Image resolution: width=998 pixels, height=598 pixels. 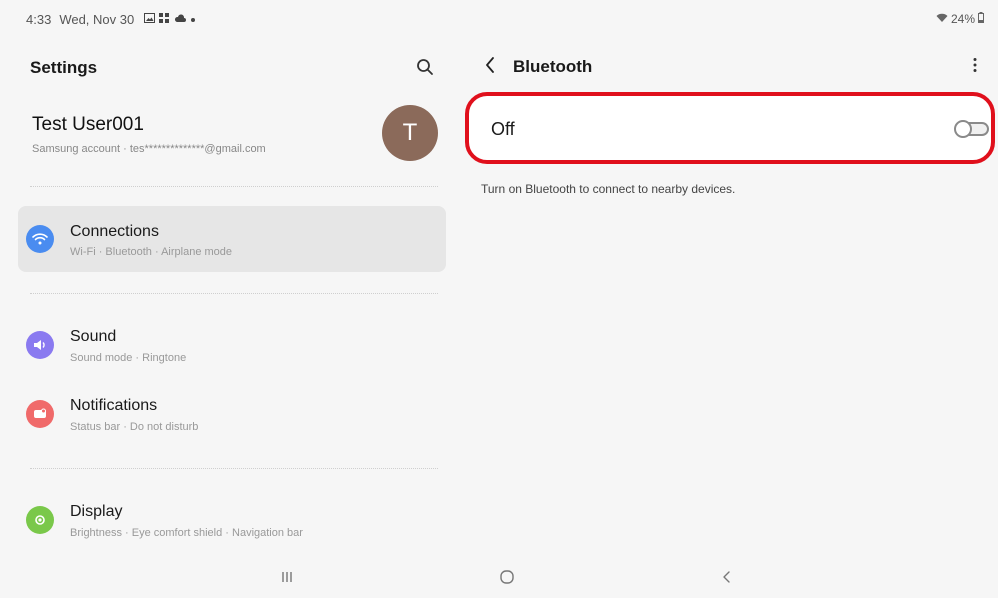 What do you see at coordinates (128, 358) in the screenshot?
I see `menu-item-subtitle: Sound mode · Ringtone` at bounding box center [128, 358].